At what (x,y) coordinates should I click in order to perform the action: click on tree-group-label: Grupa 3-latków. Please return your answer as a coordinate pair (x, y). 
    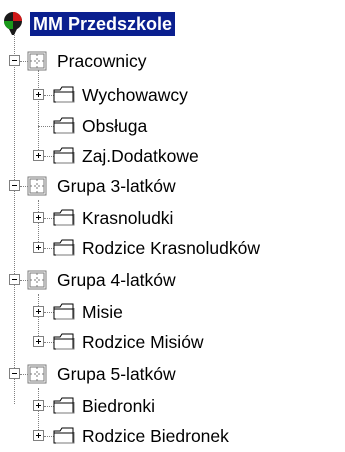
    Looking at the image, I should click on (116, 186).